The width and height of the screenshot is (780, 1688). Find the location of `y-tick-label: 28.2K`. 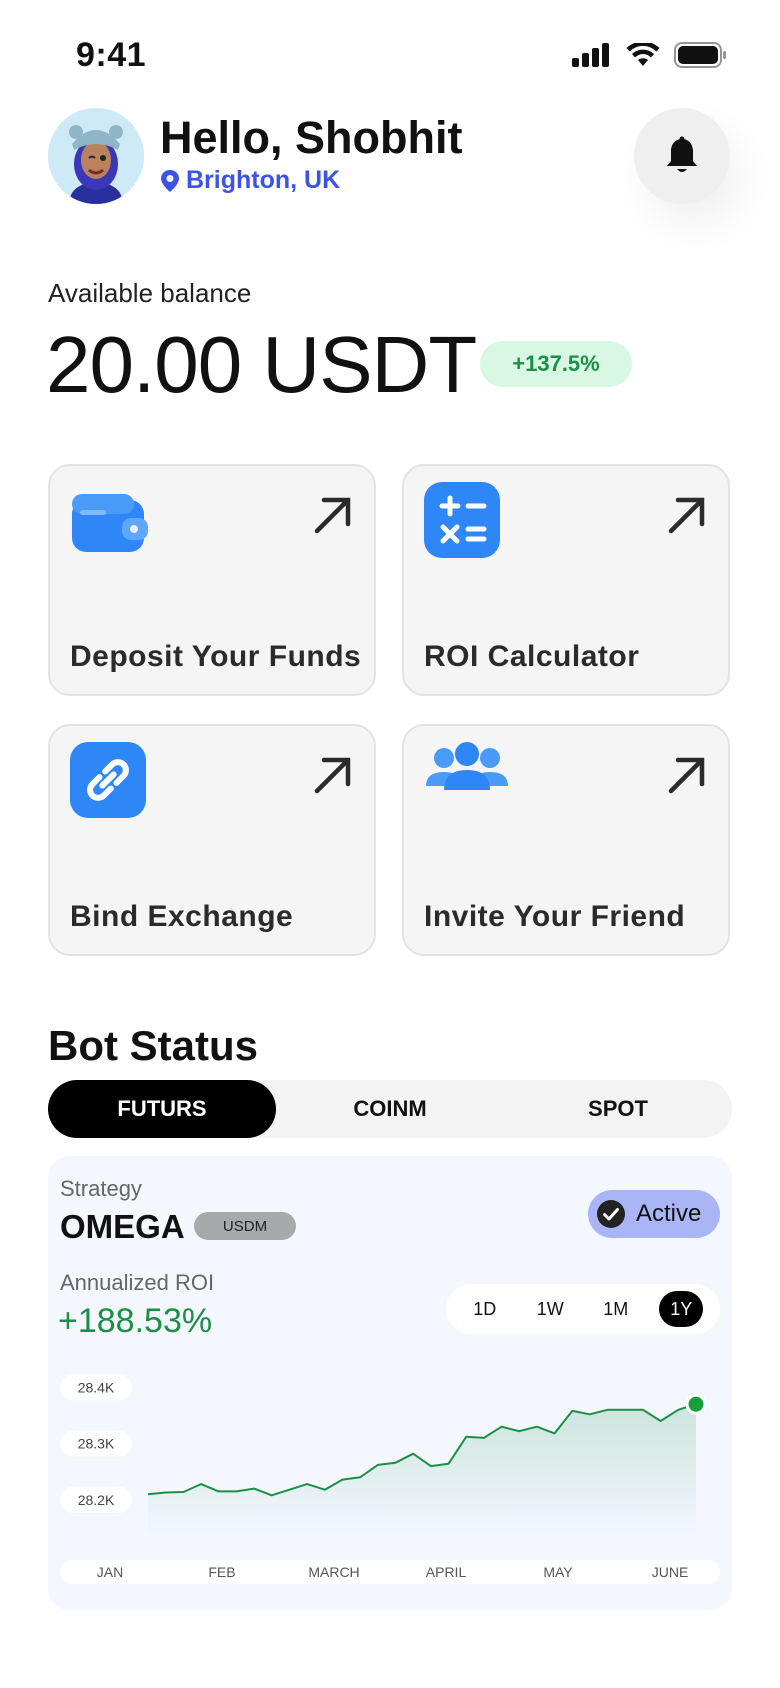

y-tick-label: 28.2K is located at coordinates (96, 1499).